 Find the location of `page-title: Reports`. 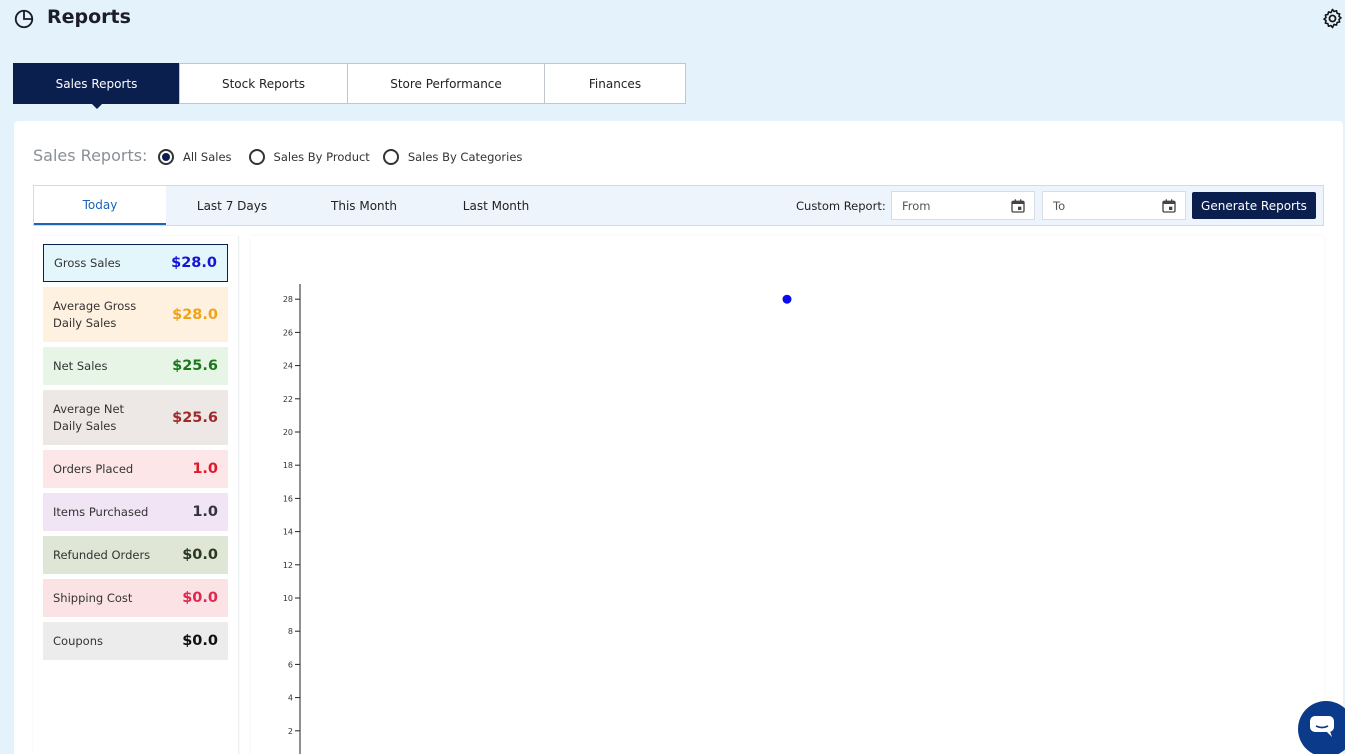

page-title: Reports is located at coordinates (89, 17).